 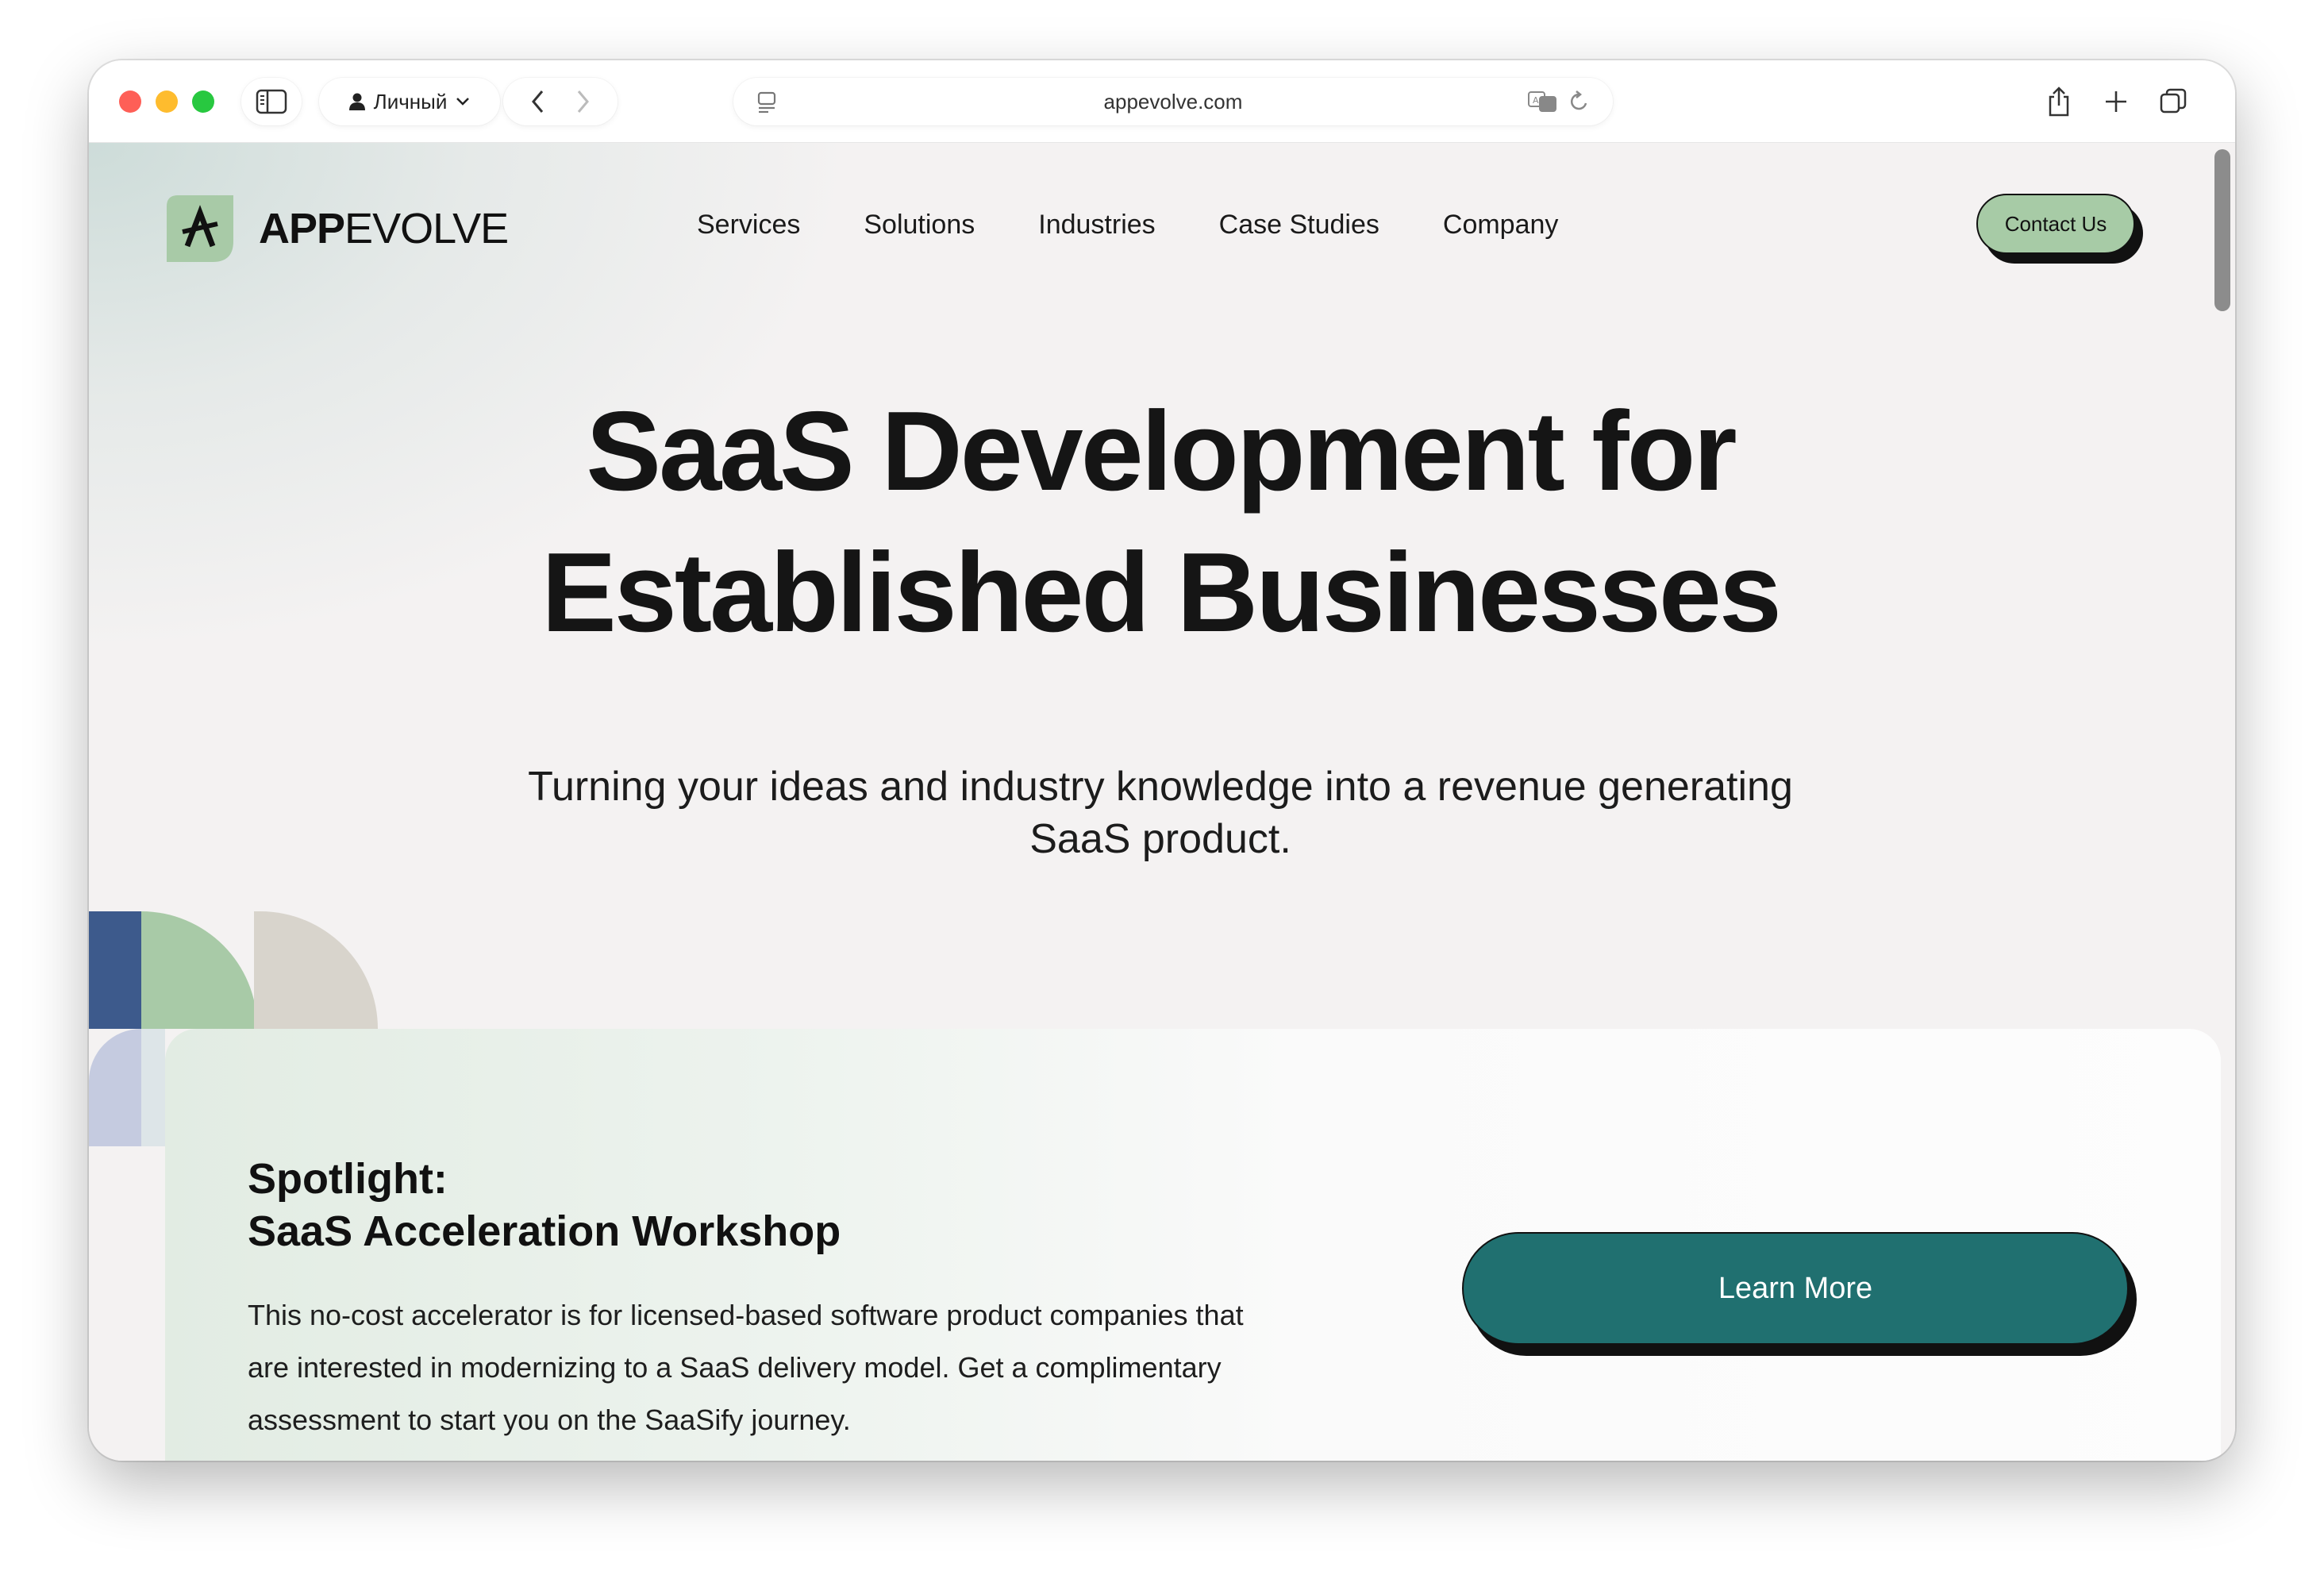 I want to click on new-tab-button, so click(x=2116, y=101).